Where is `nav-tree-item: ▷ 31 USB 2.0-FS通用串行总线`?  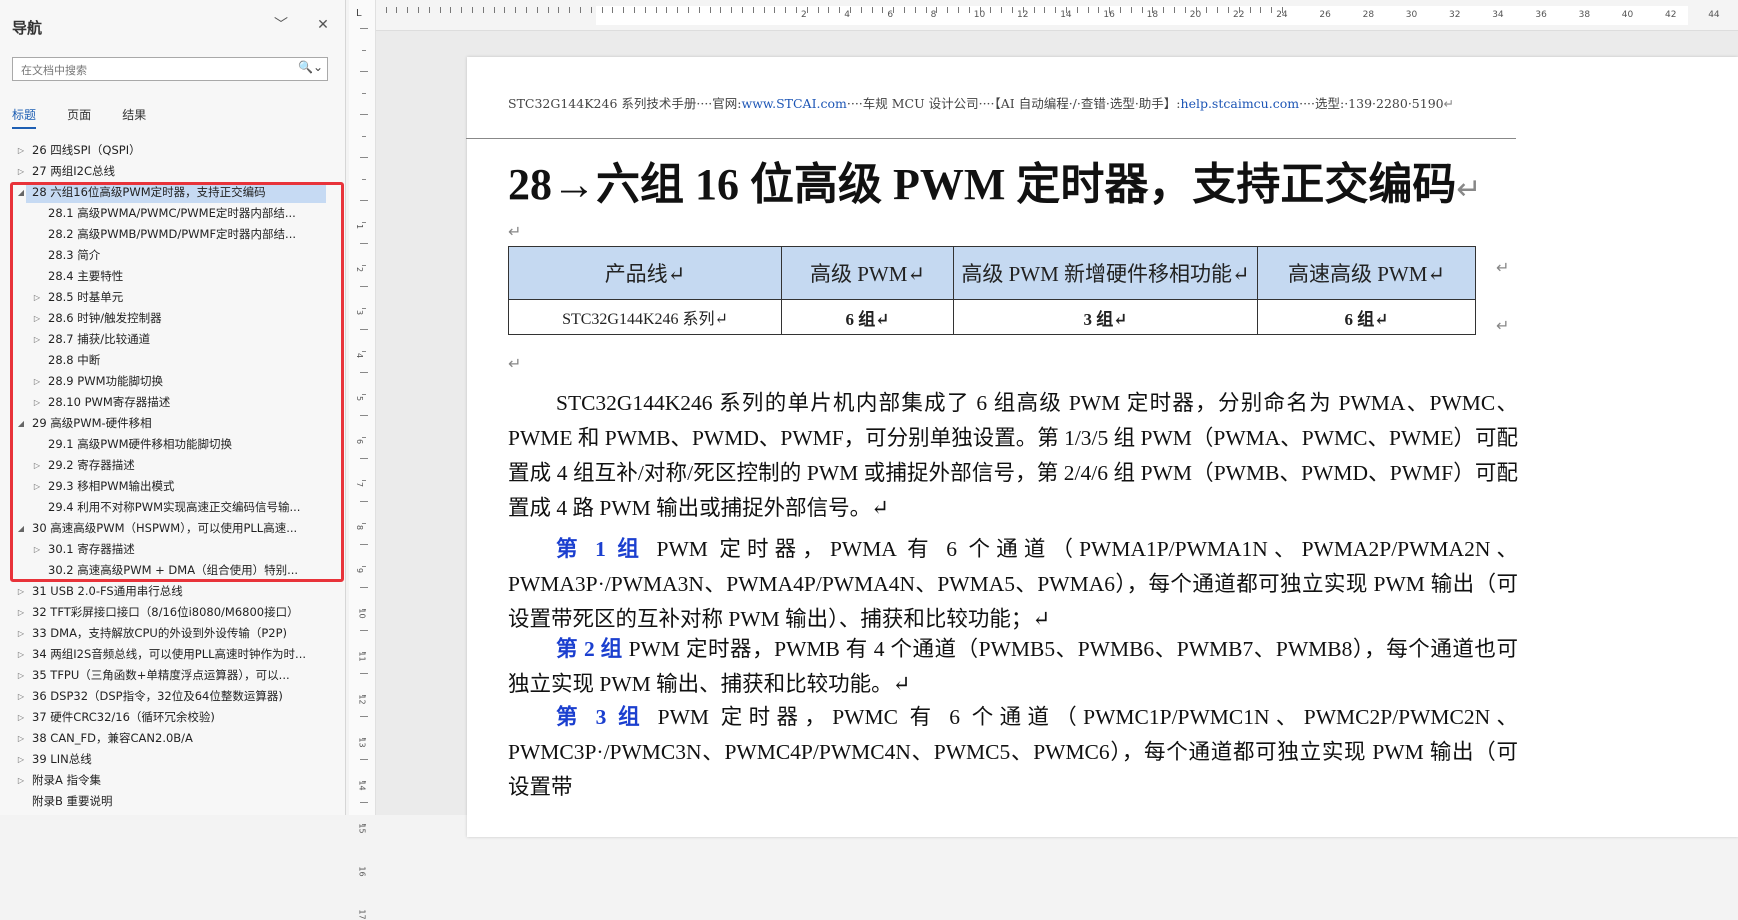 nav-tree-item: ▷ 31 USB 2.0-FS通用串行总线 is located at coordinates (172, 591).